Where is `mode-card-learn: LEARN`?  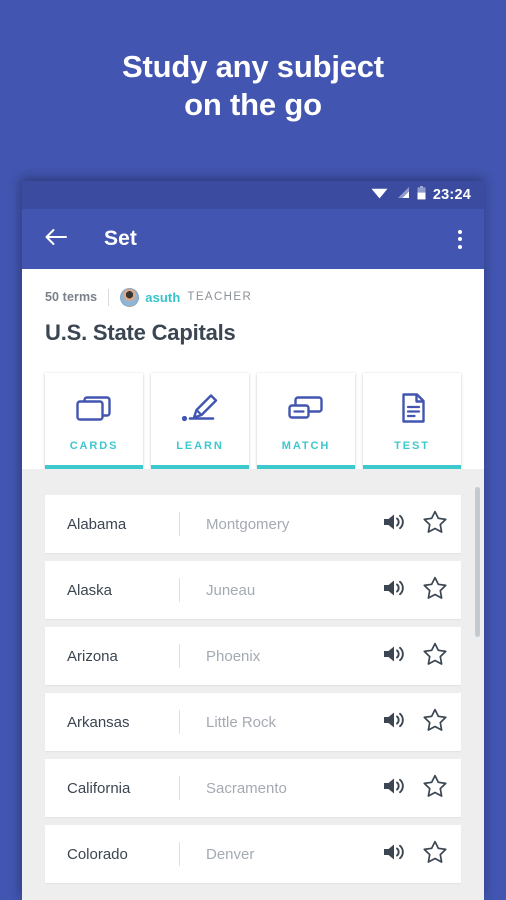 mode-card-learn: LEARN is located at coordinates (200, 421).